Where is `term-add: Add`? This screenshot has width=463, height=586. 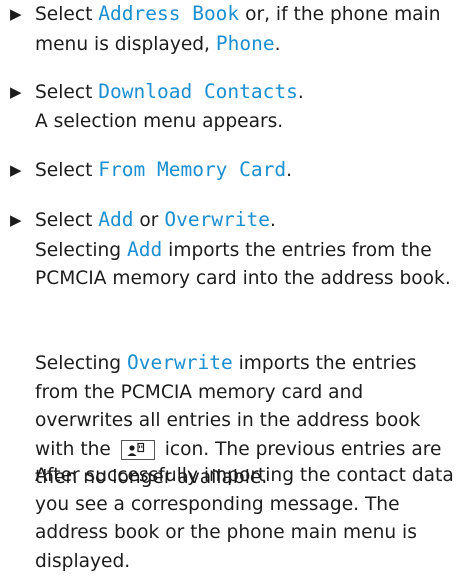 term-add: Add is located at coordinates (116, 219).